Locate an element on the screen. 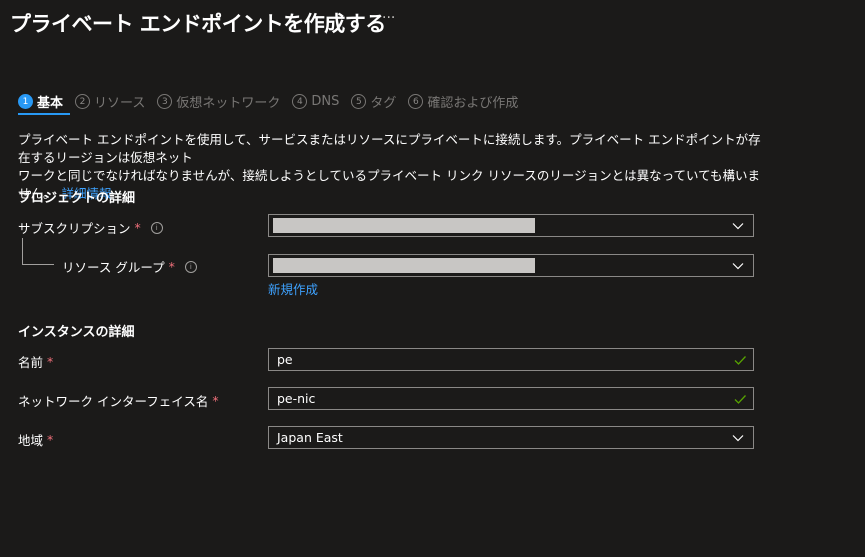 This screenshot has width=865, height=557. project-details-heading: プロジェクトの詳細 is located at coordinates (77, 198).